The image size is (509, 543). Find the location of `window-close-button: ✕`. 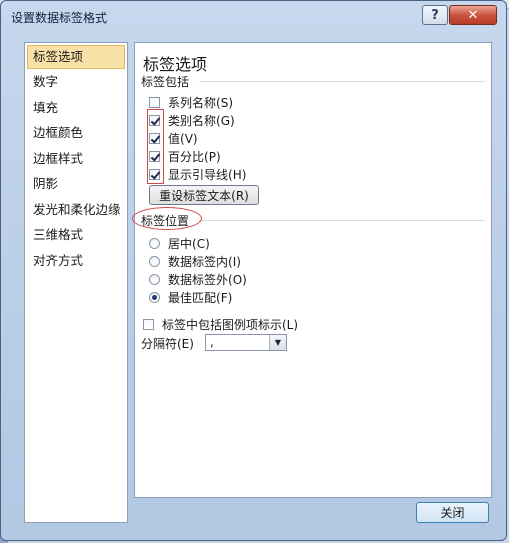

window-close-button: ✕ is located at coordinates (473, 15).